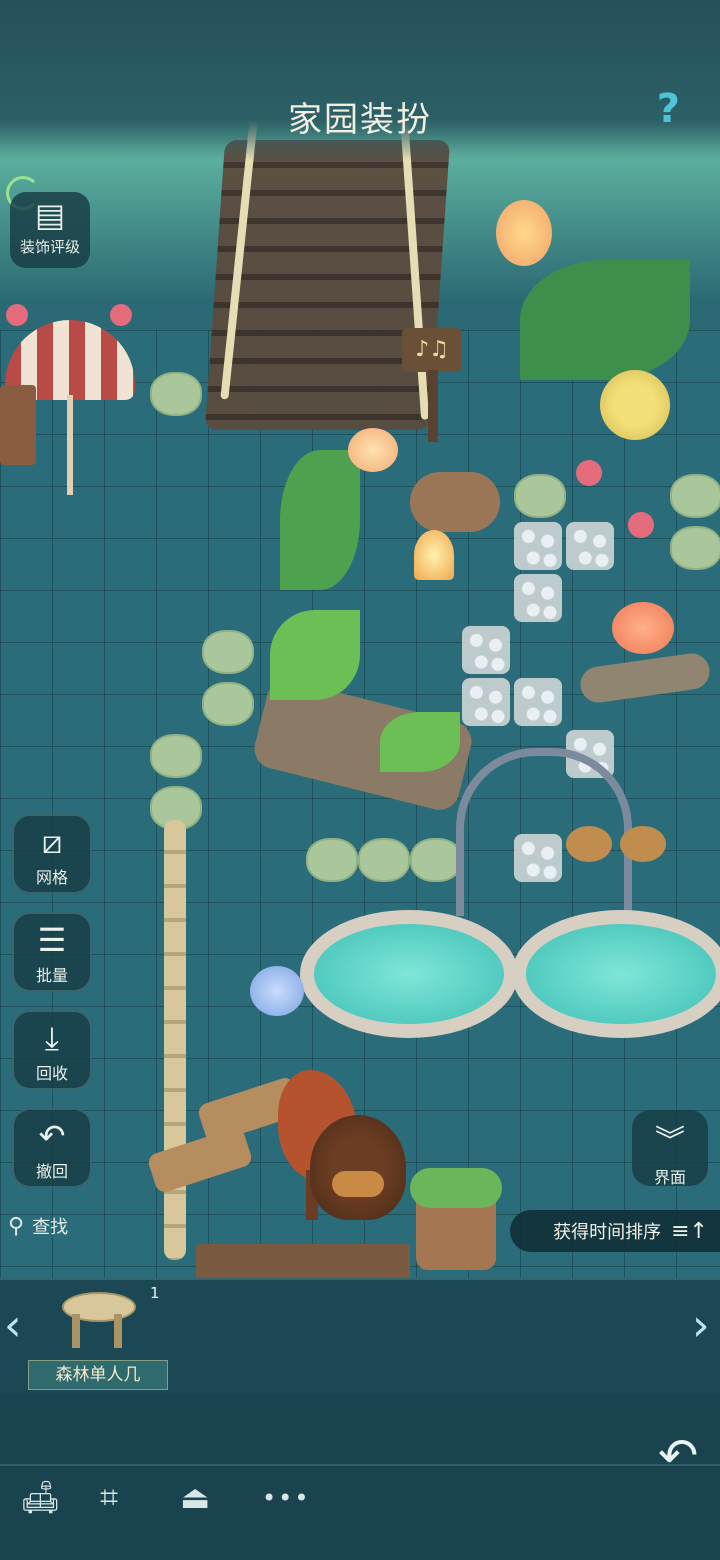 The width and height of the screenshot is (720, 1560). Describe the element at coordinates (635, 405) in the screenshot. I see `crescent-moon-decor` at that location.